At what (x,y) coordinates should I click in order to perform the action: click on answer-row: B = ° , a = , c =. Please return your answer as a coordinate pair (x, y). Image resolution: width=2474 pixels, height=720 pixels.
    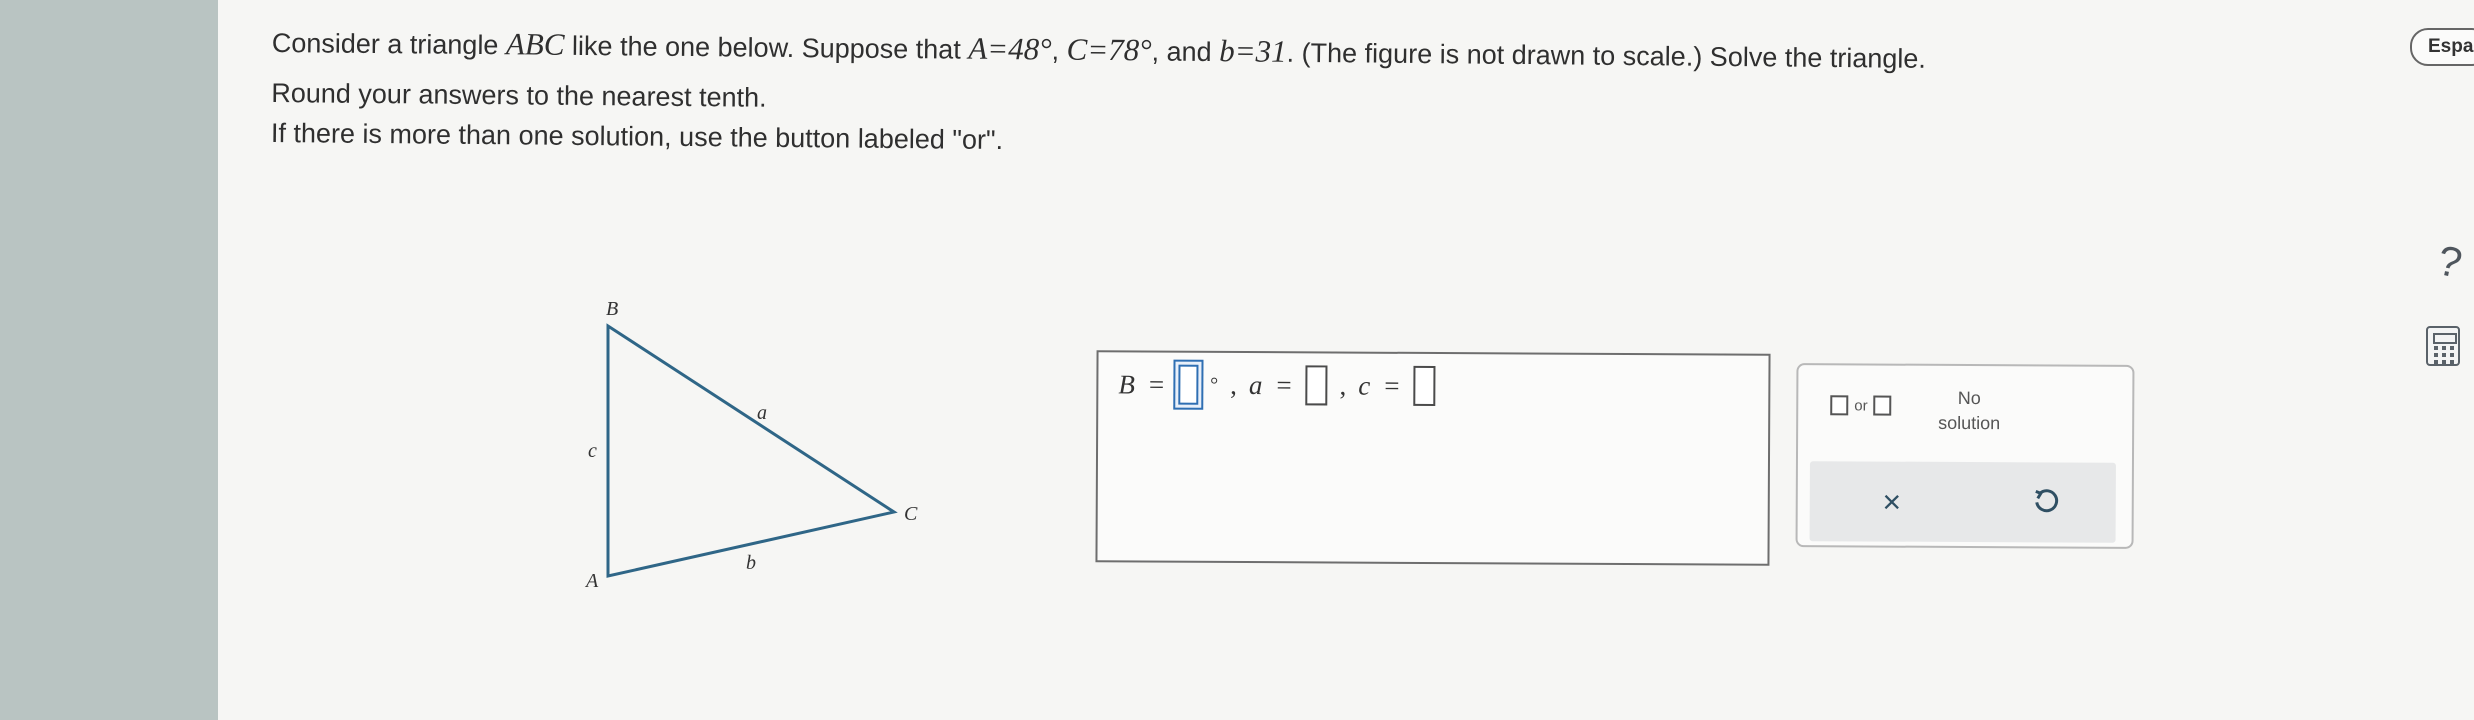
    Looking at the image, I should click on (1277, 385).